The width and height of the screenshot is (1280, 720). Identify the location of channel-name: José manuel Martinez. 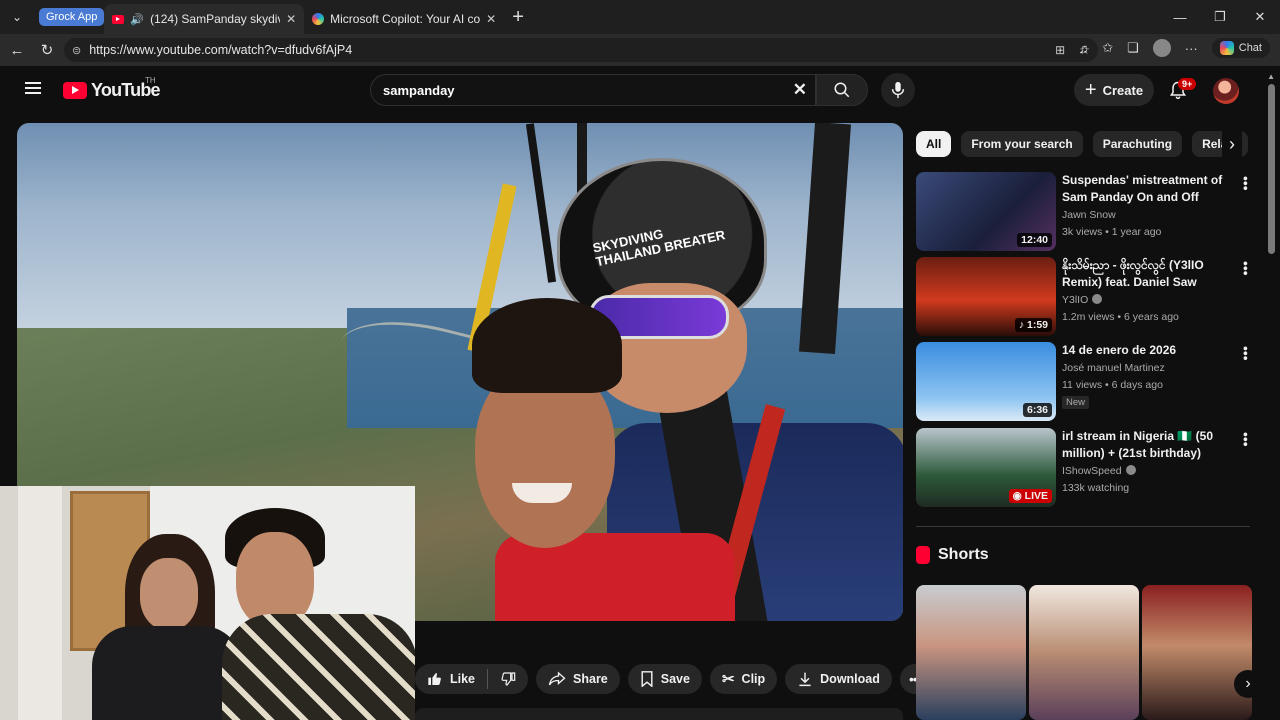
(1113, 368).